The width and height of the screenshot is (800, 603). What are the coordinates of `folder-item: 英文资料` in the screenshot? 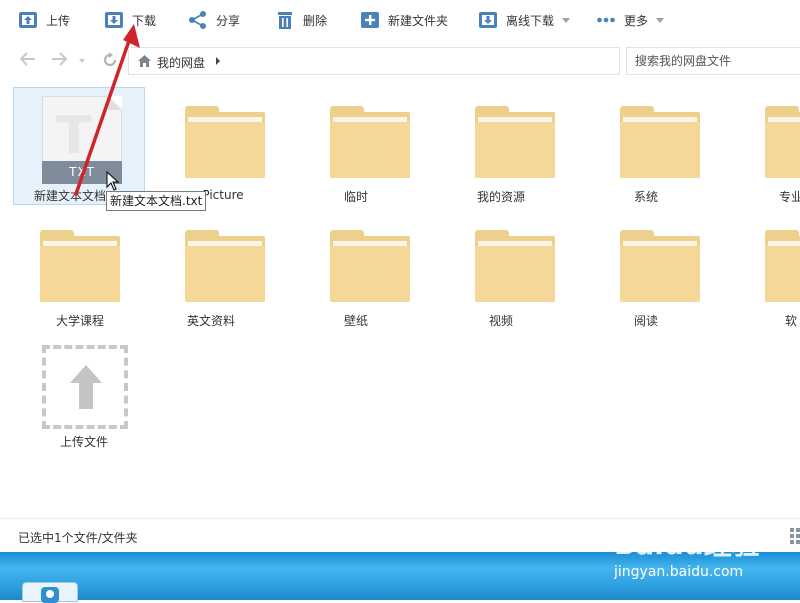 It's located at (211, 271).